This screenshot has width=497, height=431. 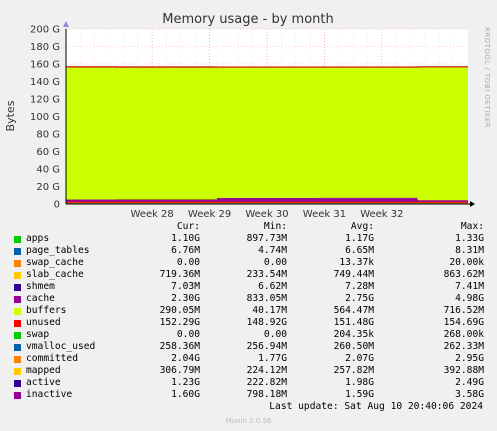 What do you see at coordinates (275, 334) in the screenshot?
I see `legend-value-min: 0.00` at bounding box center [275, 334].